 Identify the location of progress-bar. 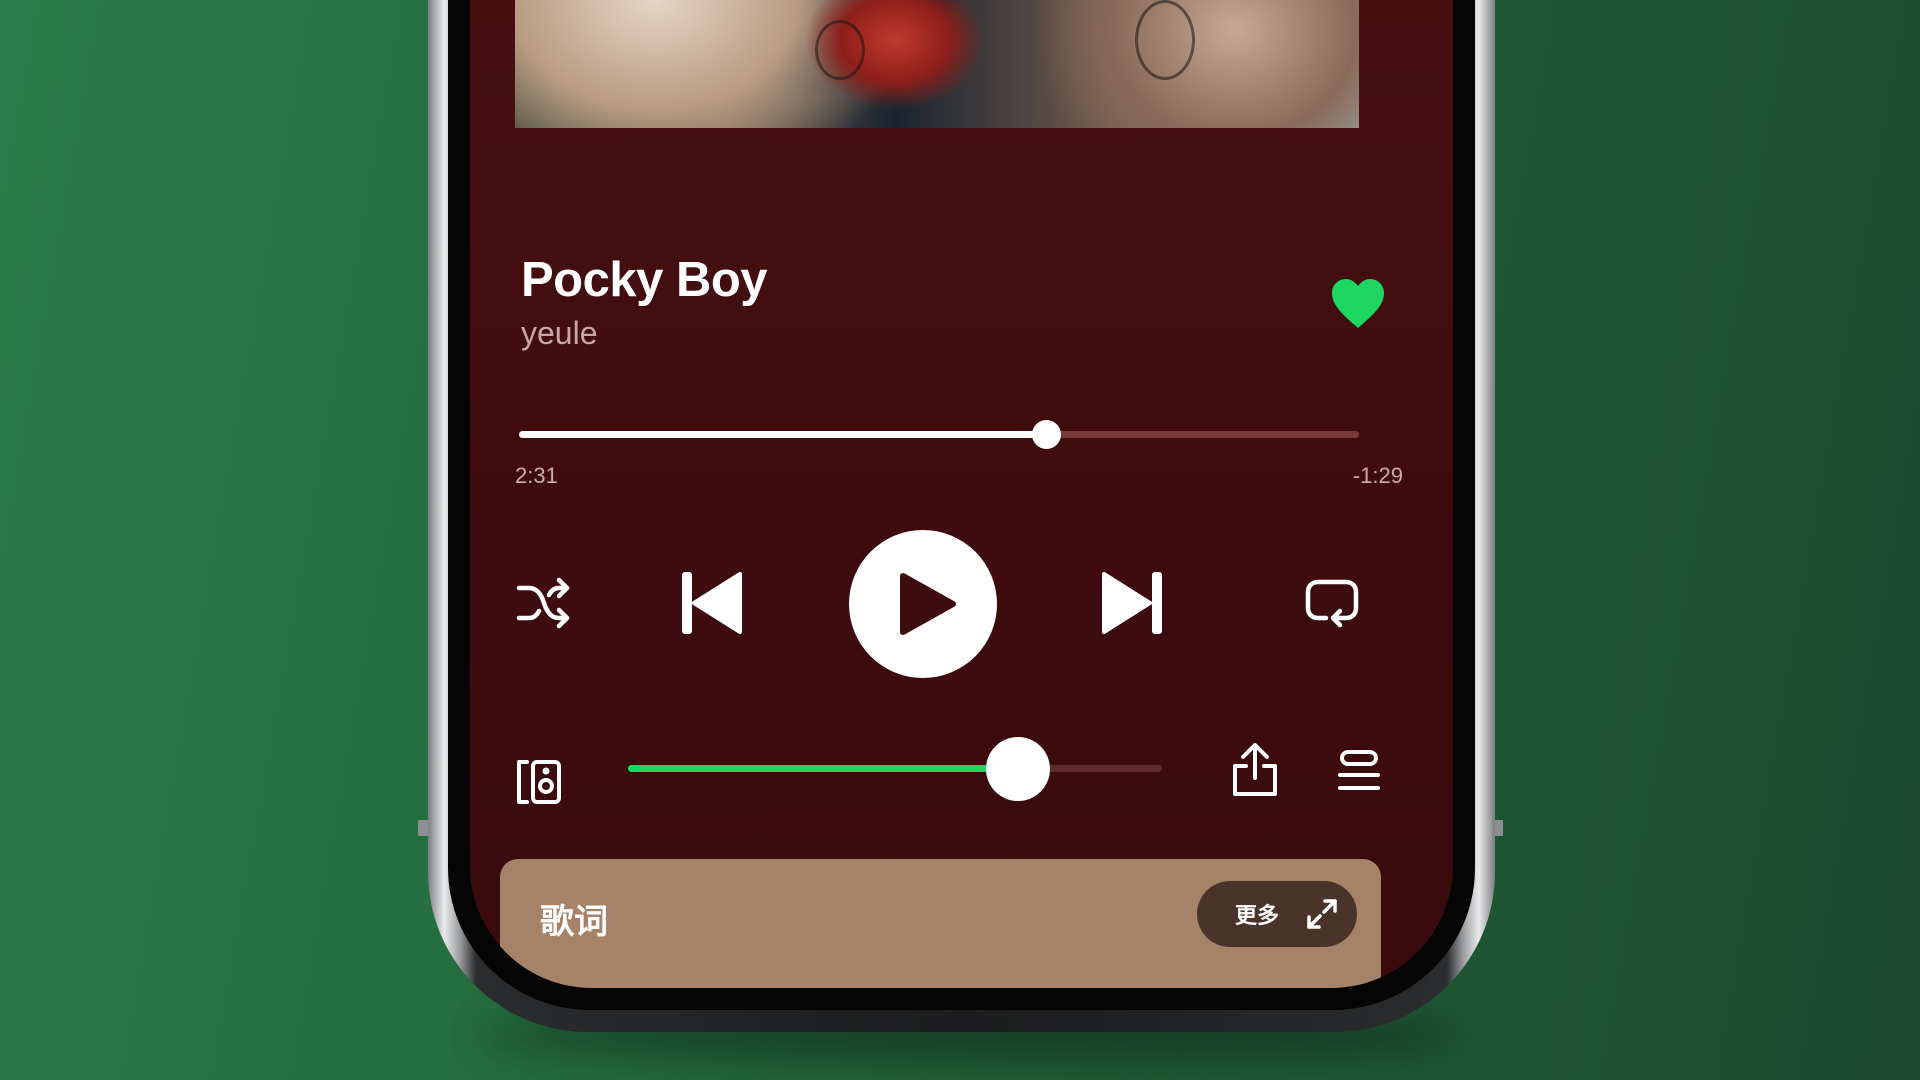
(939, 434).